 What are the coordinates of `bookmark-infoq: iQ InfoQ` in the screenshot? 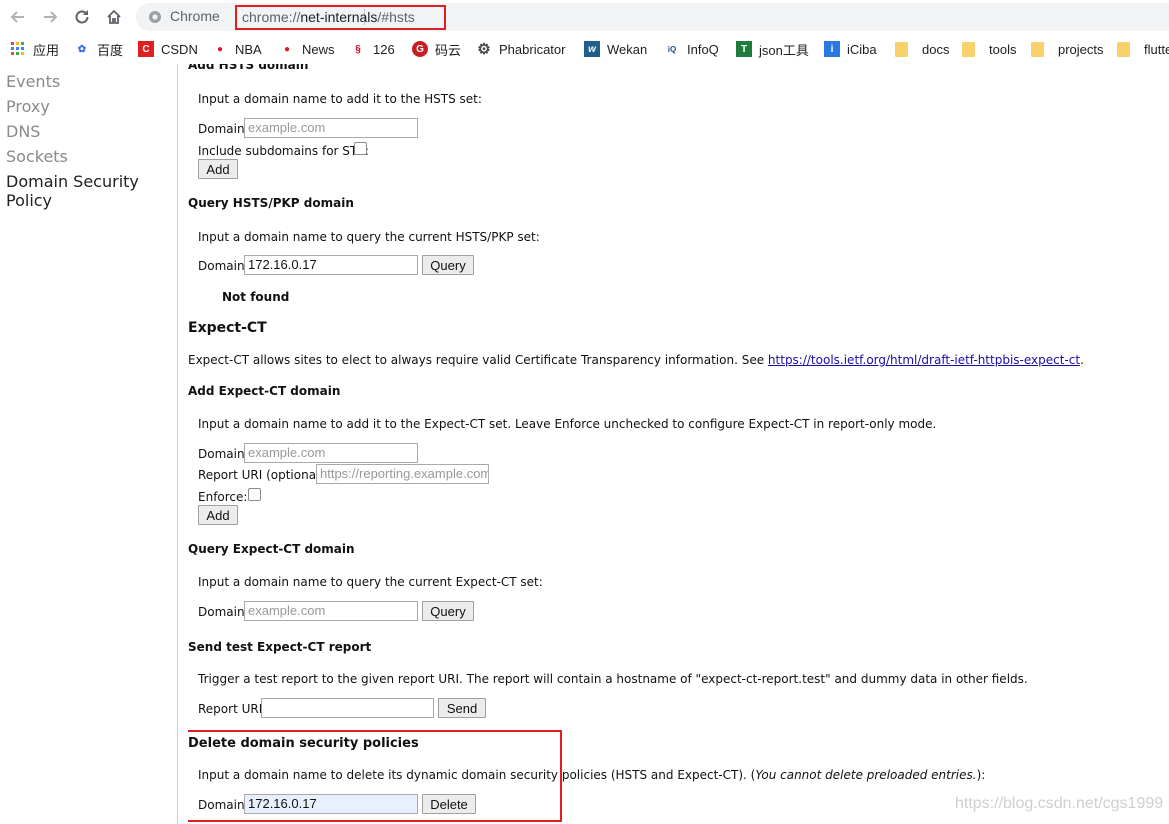 It's located at (691, 49).